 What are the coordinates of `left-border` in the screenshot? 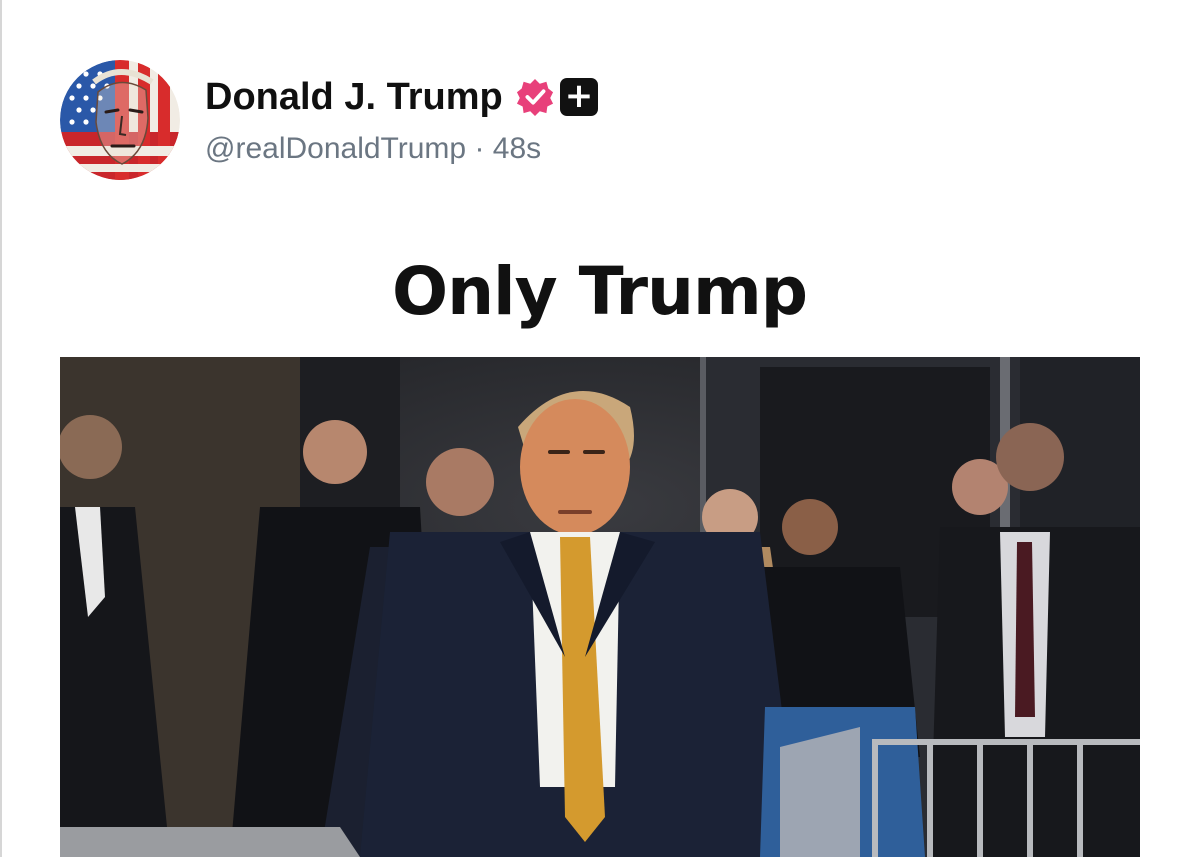 It's located at (1, 428).